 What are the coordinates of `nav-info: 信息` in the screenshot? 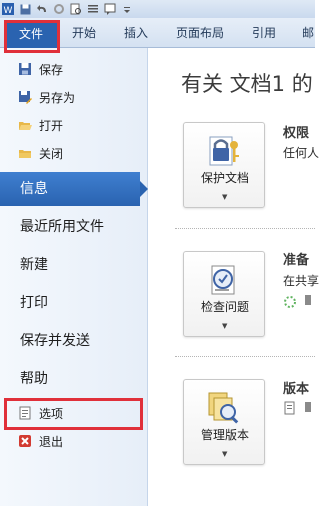 It's located at (74, 189).